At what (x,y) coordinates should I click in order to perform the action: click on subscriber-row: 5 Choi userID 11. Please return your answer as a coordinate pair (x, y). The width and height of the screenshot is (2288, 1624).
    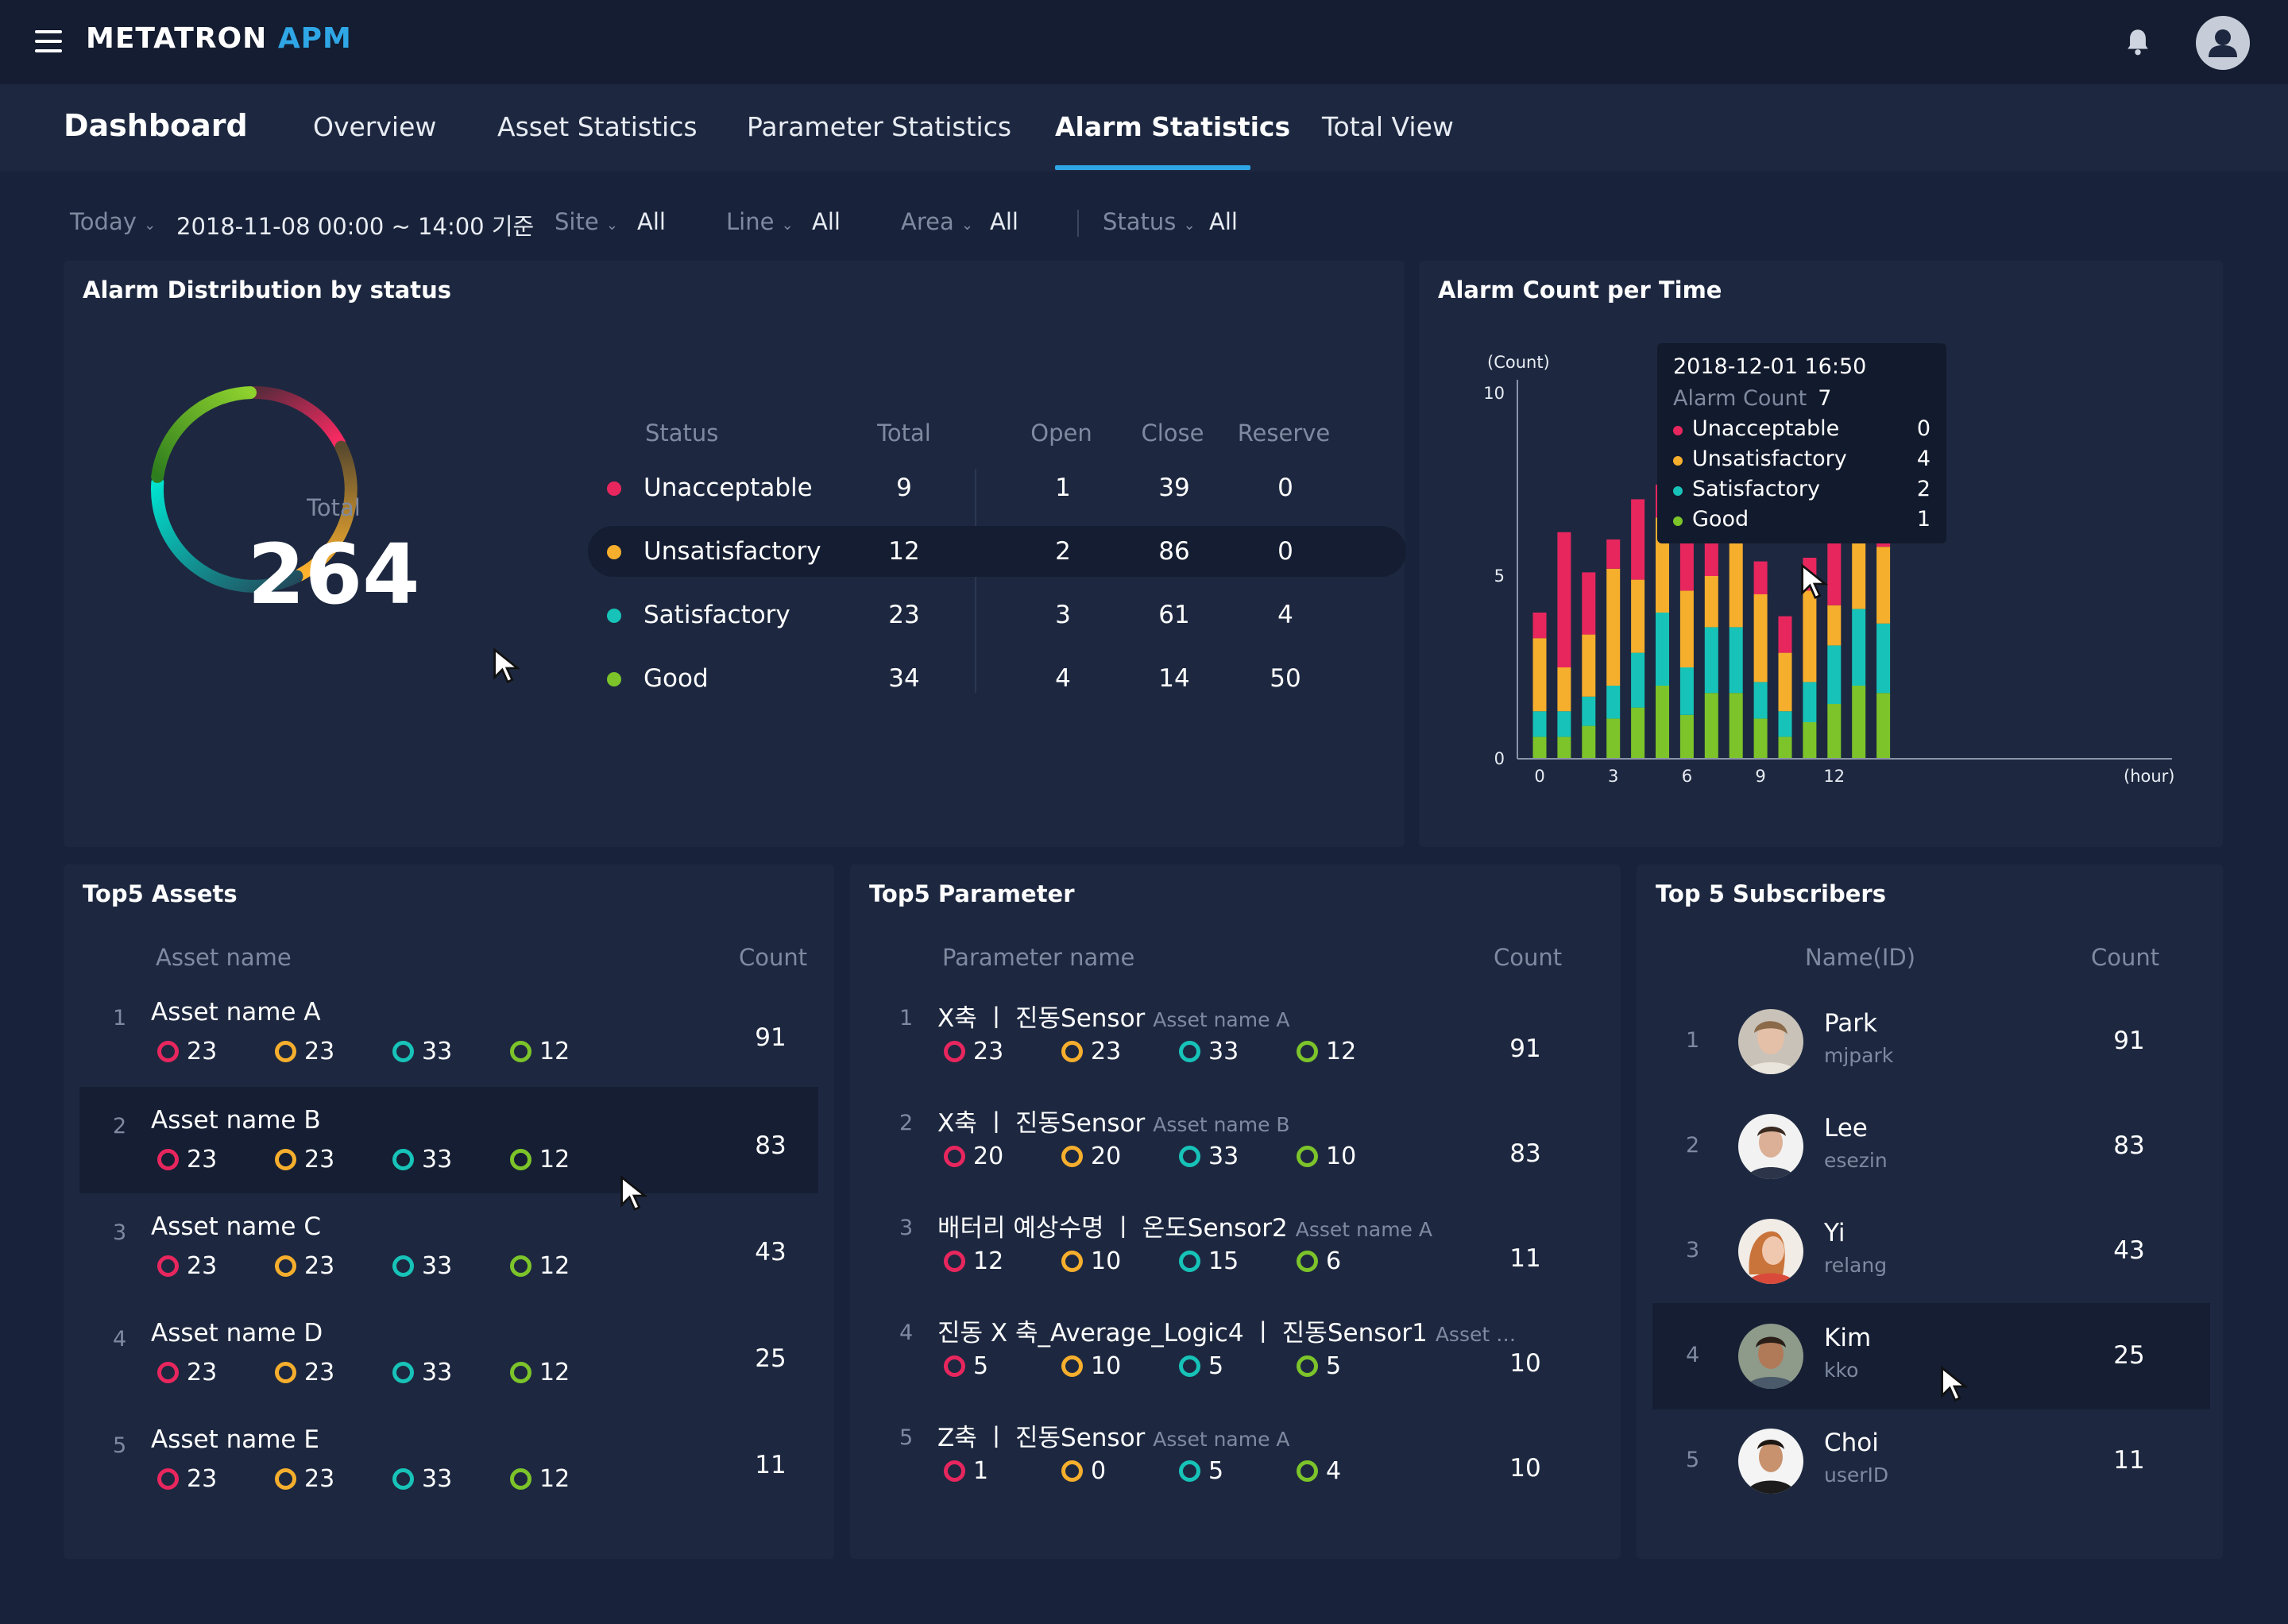
    Looking at the image, I should click on (1930, 1461).